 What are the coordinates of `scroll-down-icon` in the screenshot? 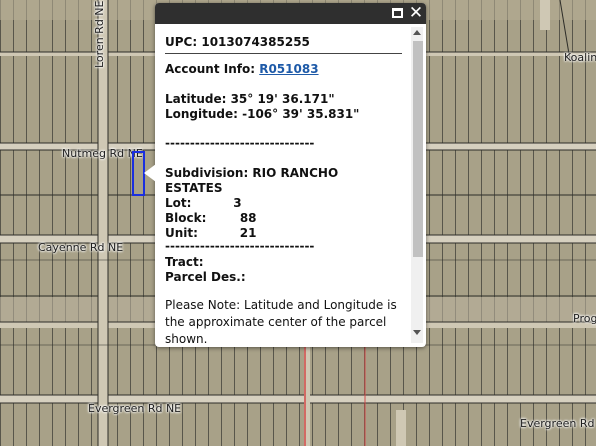 It's located at (417, 332).